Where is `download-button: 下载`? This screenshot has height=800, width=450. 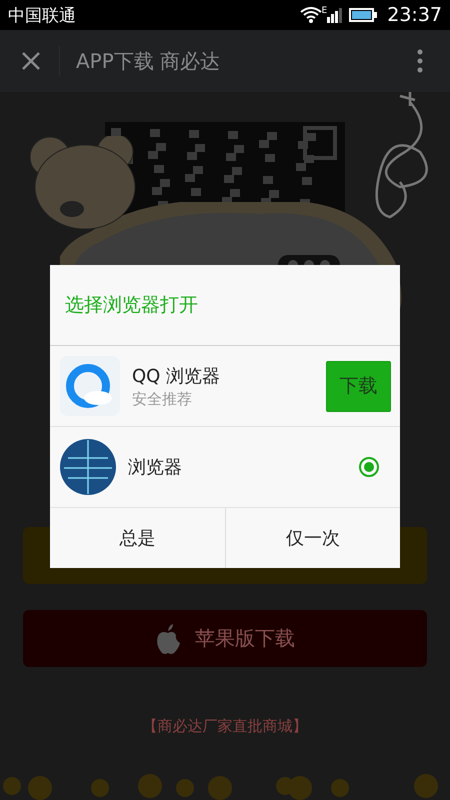
download-button: 下载 is located at coordinates (358, 386).